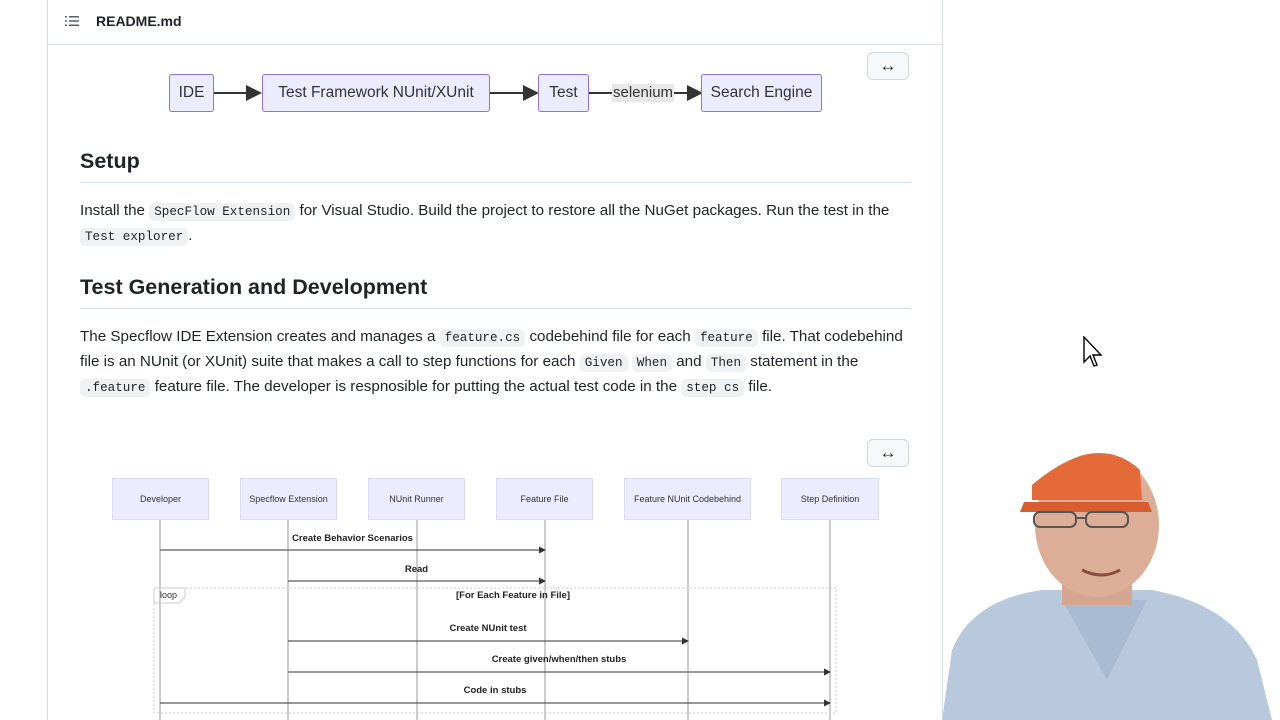 This screenshot has width=1280, height=720. I want to click on inline-code: When, so click(651, 363).